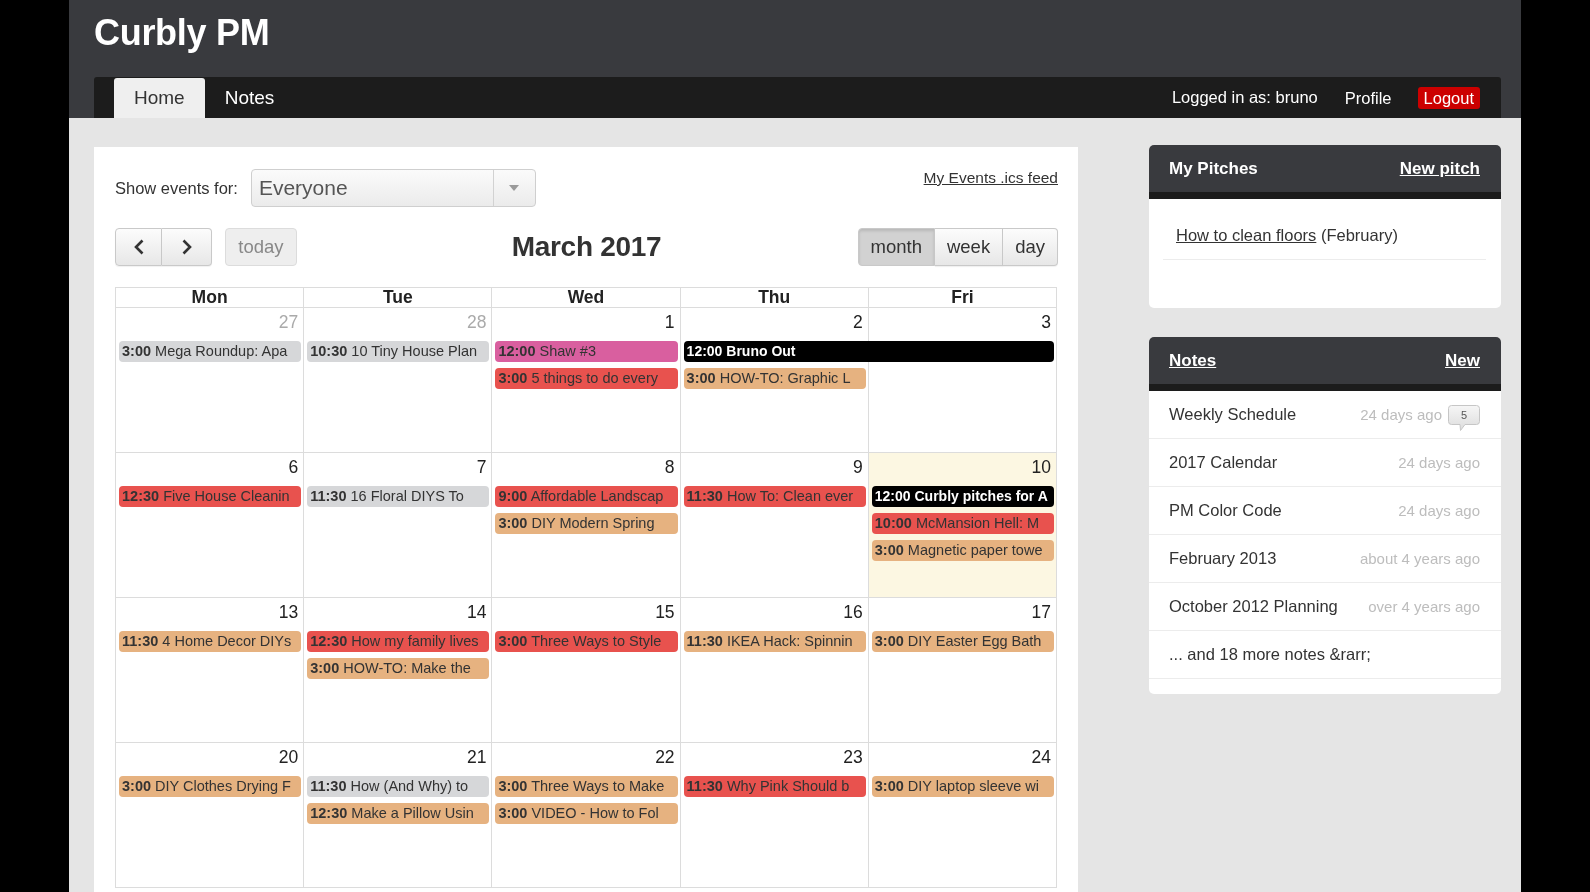  I want to click on filter-label: Show events for:, so click(176, 188).